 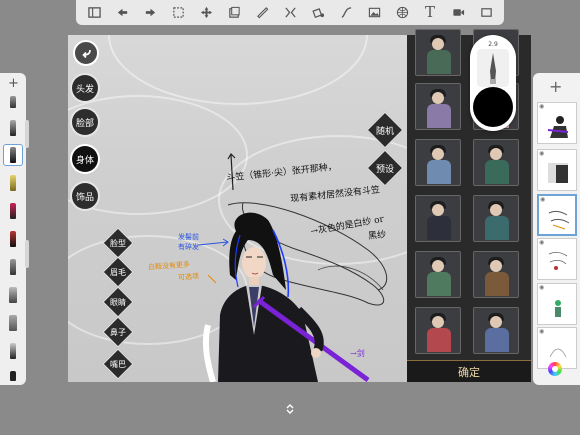 I want to click on redo-icon, so click(x=150, y=13).